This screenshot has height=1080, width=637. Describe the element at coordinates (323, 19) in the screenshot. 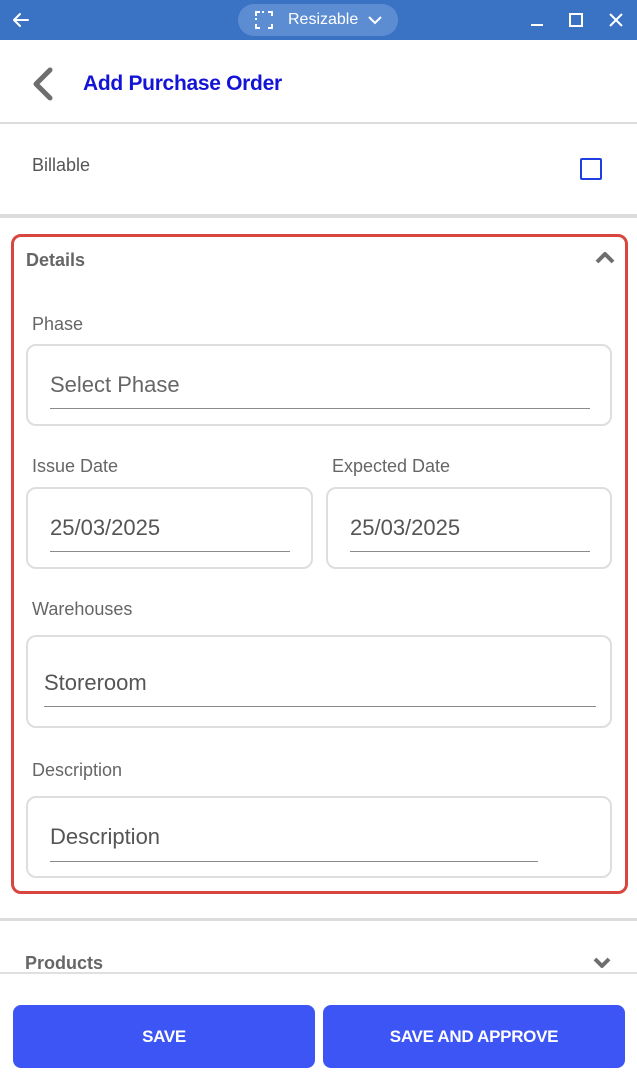

I see `resize-mode-label: Resizable` at that location.